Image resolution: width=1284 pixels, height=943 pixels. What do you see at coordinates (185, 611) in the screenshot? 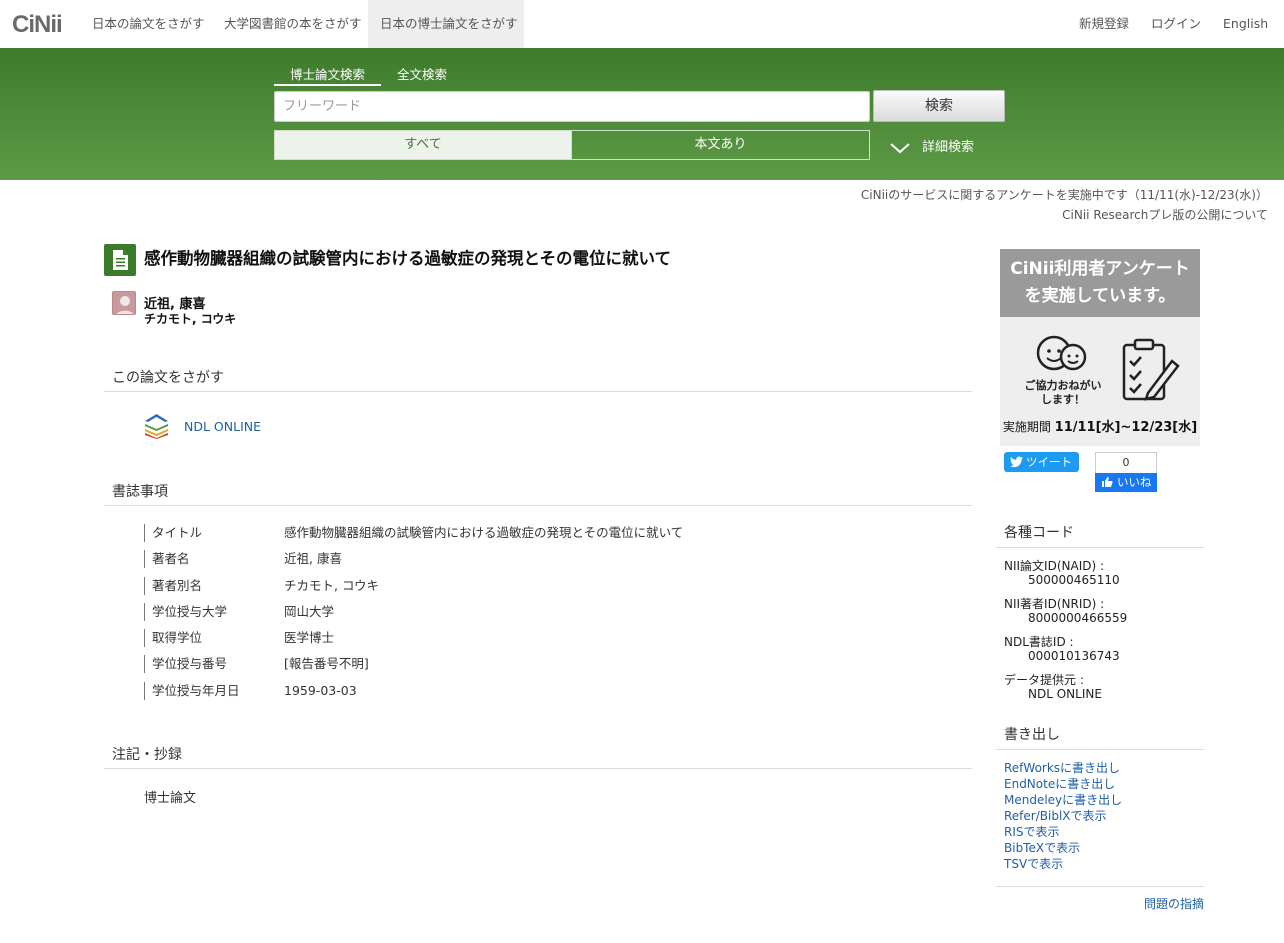
I see `bib-key: 学位授与大学` at bounding box center [185, 611].